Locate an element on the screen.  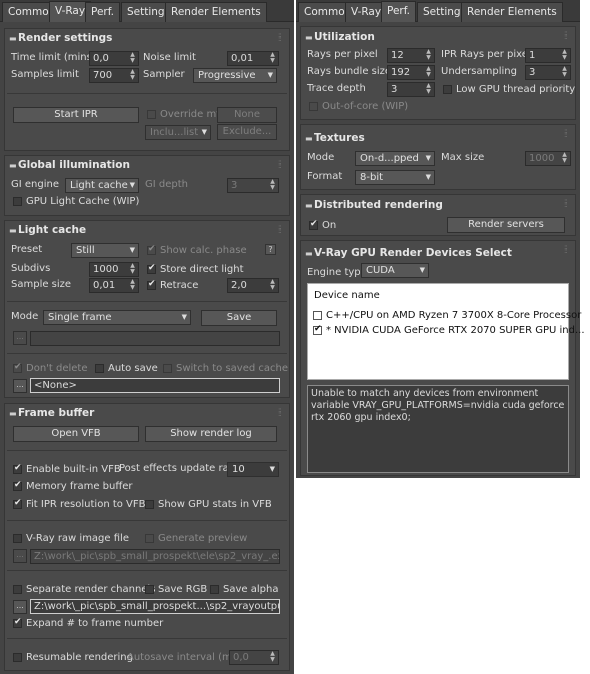
include-list-dropdown: Inclu...list ▼ is located at coordinates (178, 132).